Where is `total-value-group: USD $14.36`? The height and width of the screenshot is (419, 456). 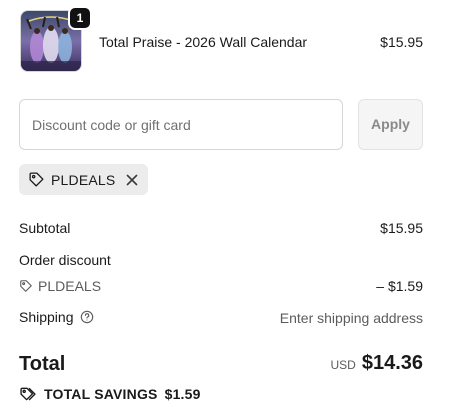
total-value-group: USD $14.36 is located at coordinates (376, 363).